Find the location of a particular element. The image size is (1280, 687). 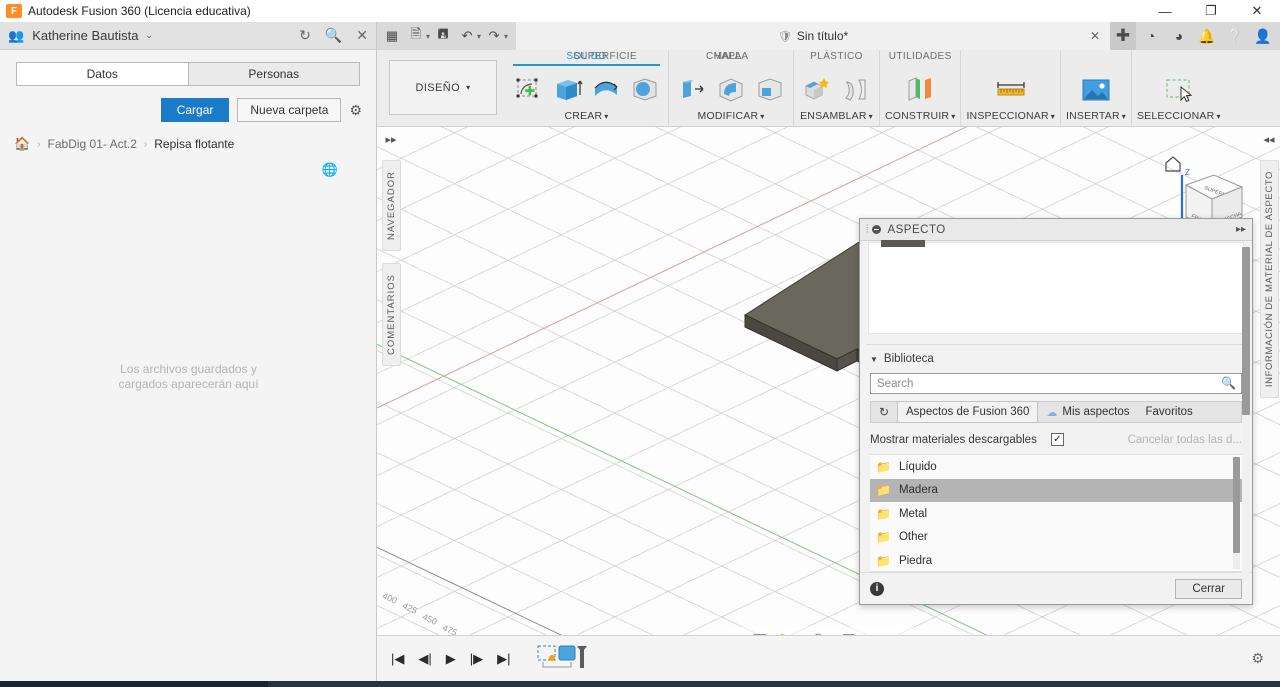

user-name: Katherine Bautista is located at coordinates (85, 35).